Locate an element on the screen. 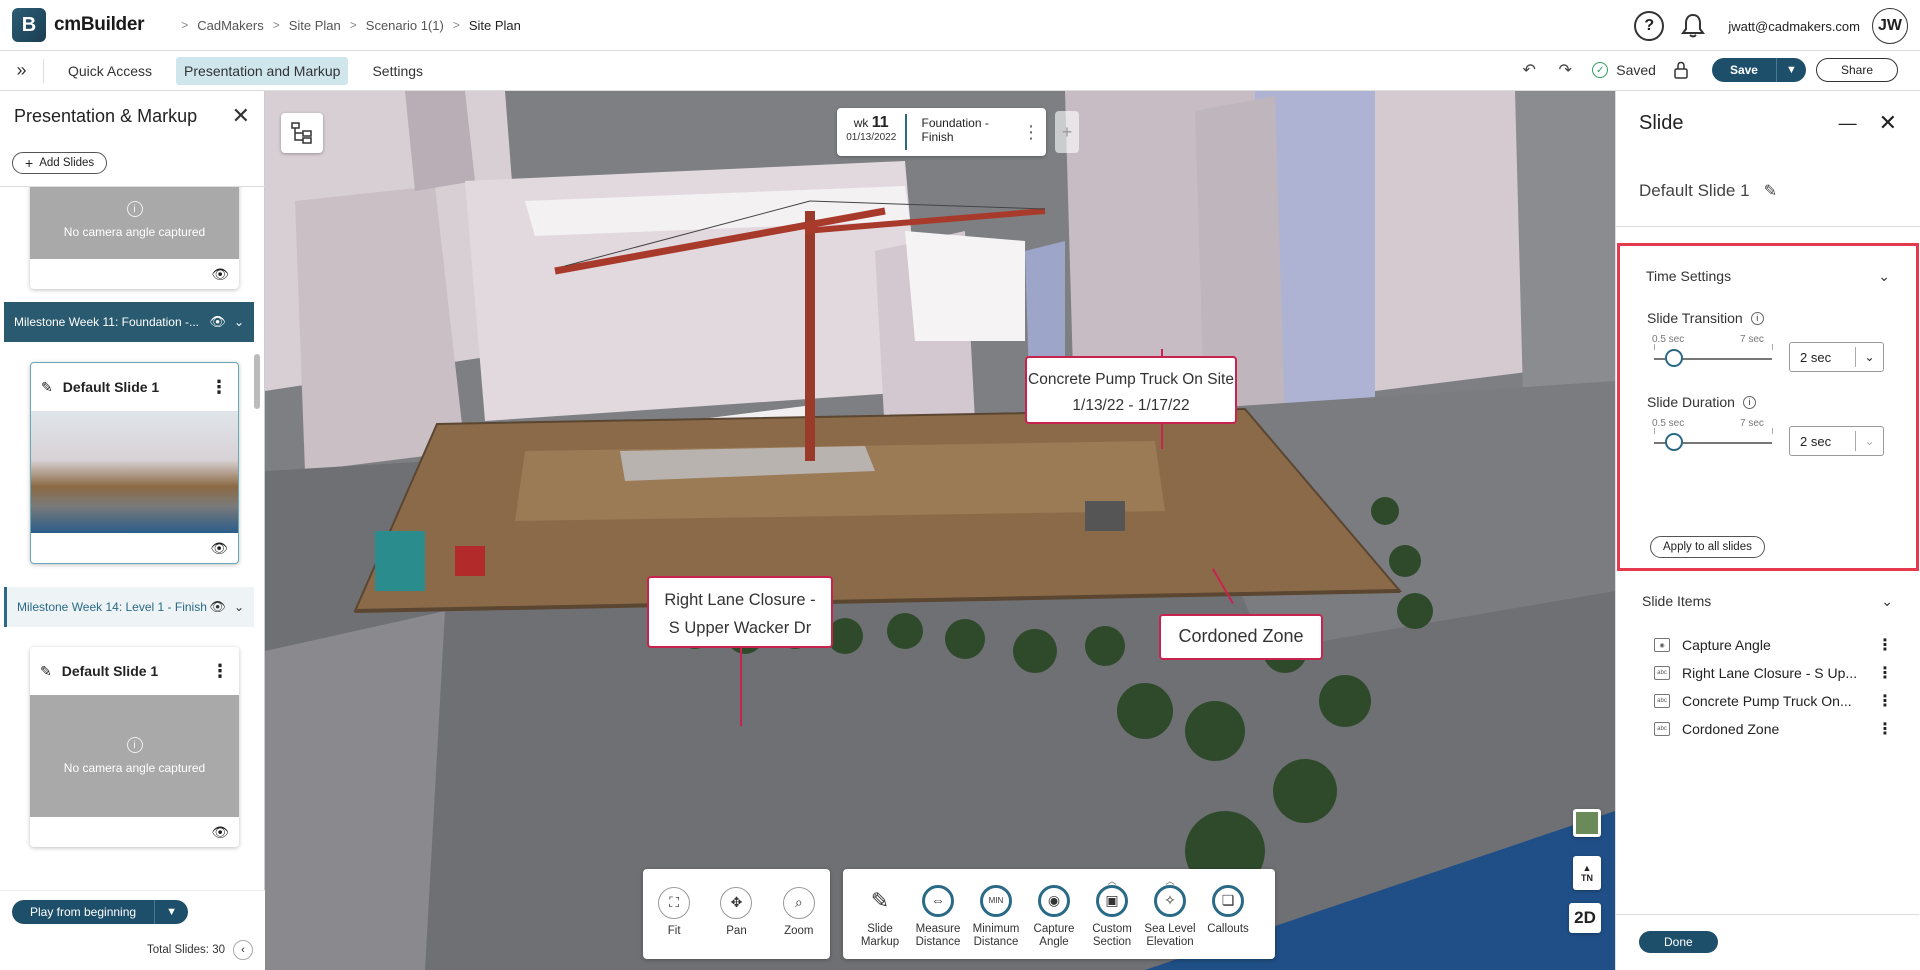  capture-angle-button: ◉ Capture Angle is located at coordinates (1054, 922).